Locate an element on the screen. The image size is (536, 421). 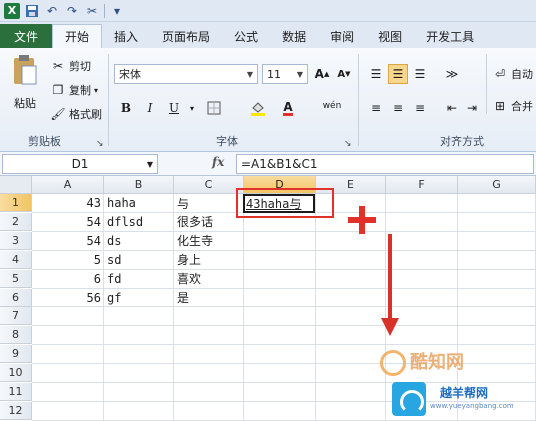
clipboard-dialog-launcher-icon: ↘ is located at coordinates (100, 144).